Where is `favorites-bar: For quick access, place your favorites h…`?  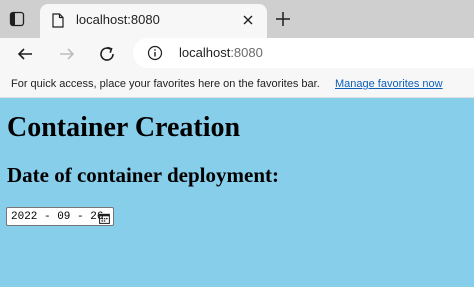 favorites-bar: For quick access, place your favorites h… is located at coordinates (237, 84).